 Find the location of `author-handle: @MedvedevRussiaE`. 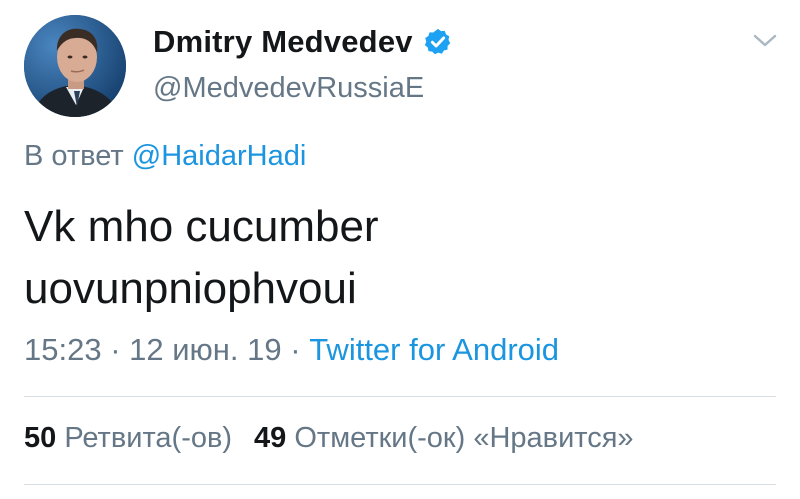

author-handle: @MedvedevRussiaE is located at coordinates (288, 88).